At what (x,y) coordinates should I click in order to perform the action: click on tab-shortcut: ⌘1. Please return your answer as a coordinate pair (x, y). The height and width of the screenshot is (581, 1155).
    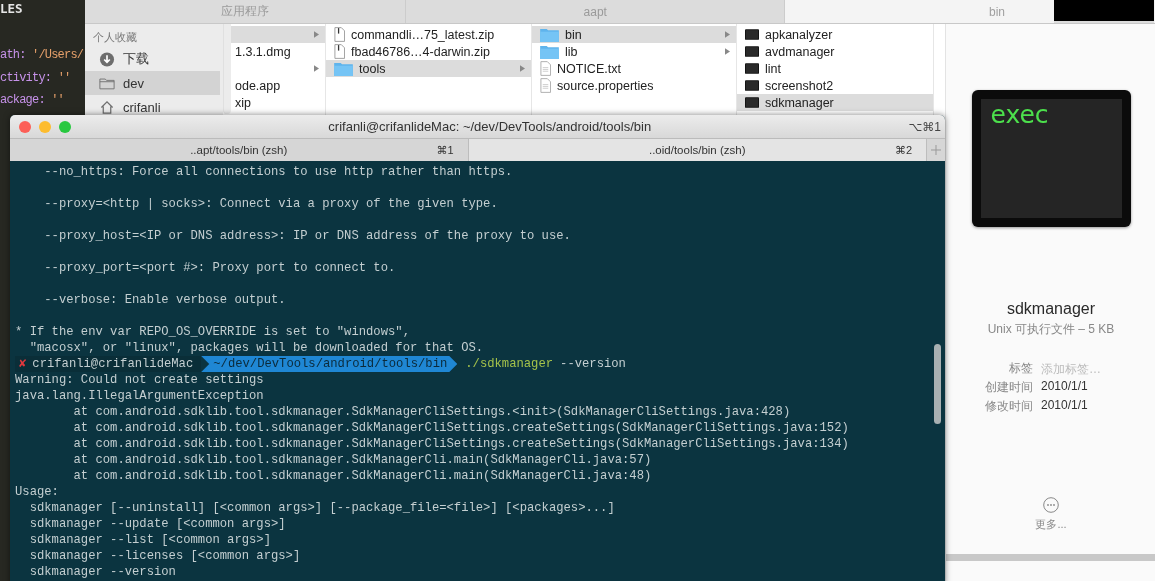
    Looking at the image, I should click on (445, 150).